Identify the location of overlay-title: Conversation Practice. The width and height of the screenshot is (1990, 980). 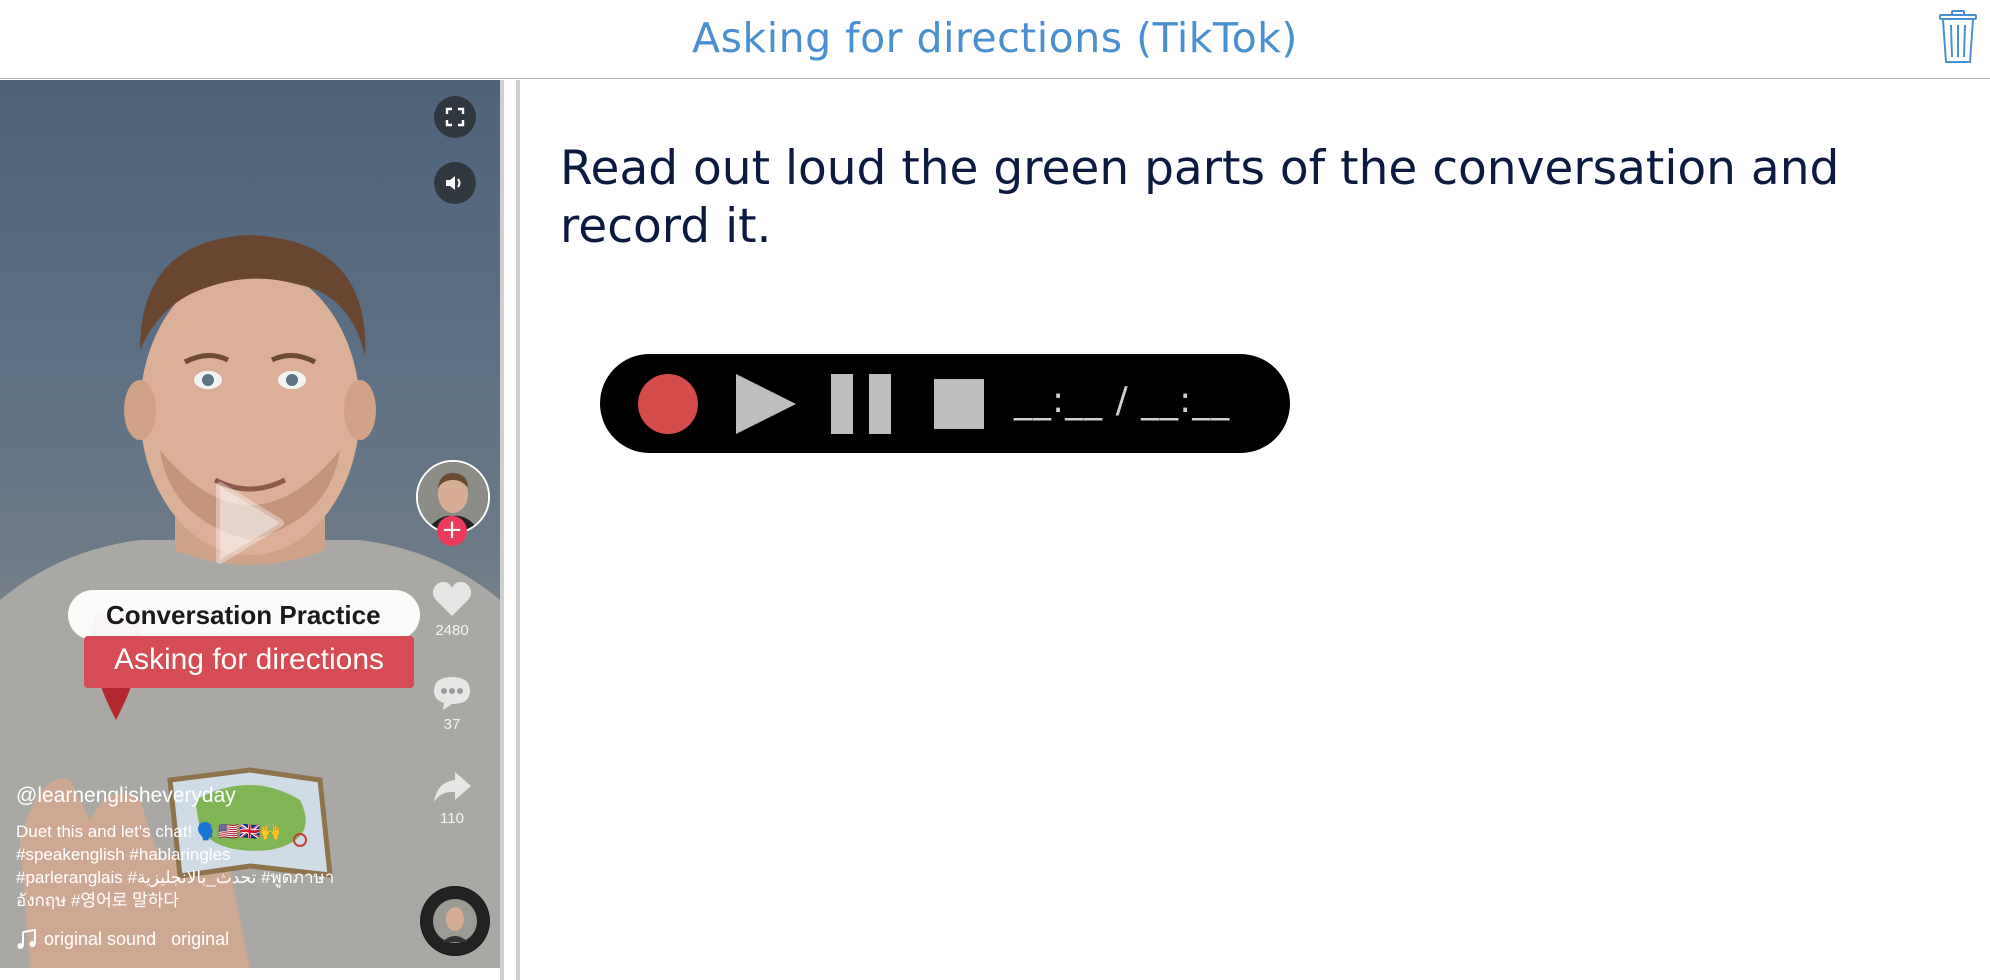
(243, 615).